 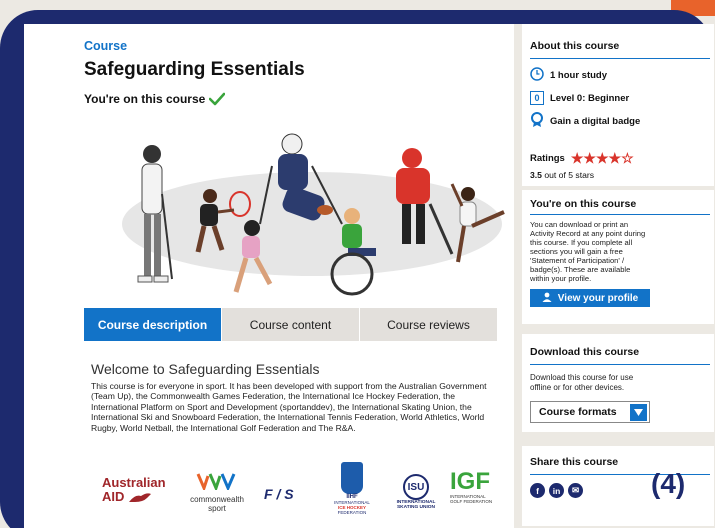 I want to click on badge-icon, so click(x=537, y=121).